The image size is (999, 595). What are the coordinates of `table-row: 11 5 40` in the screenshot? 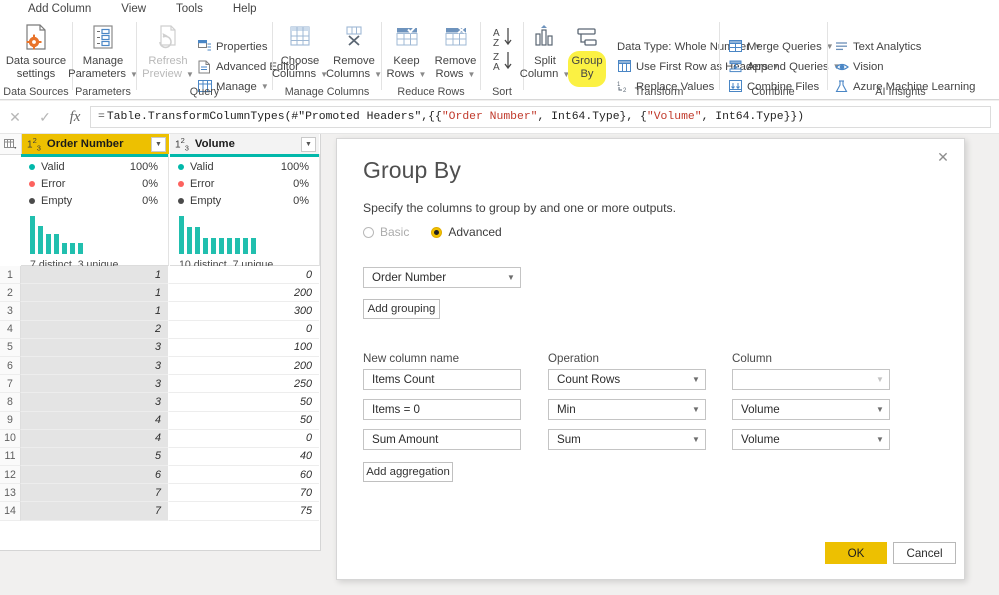 It's located at (160, 457).